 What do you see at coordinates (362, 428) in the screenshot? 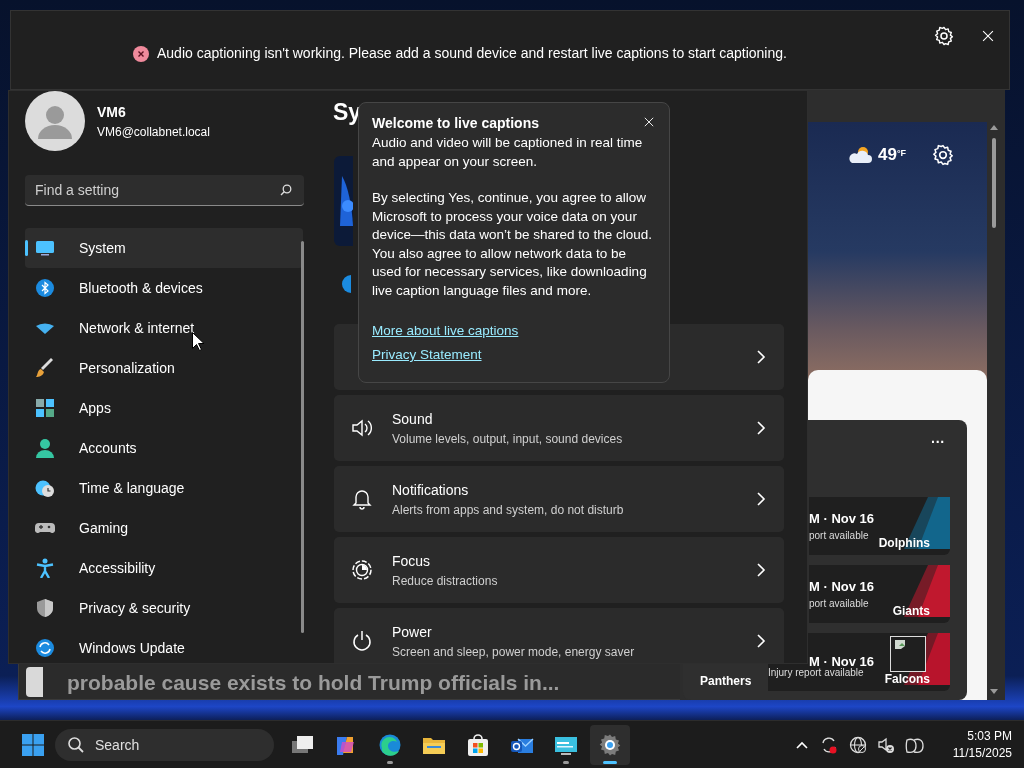
I see `speaker-icon` at bounding box center [362, 428].